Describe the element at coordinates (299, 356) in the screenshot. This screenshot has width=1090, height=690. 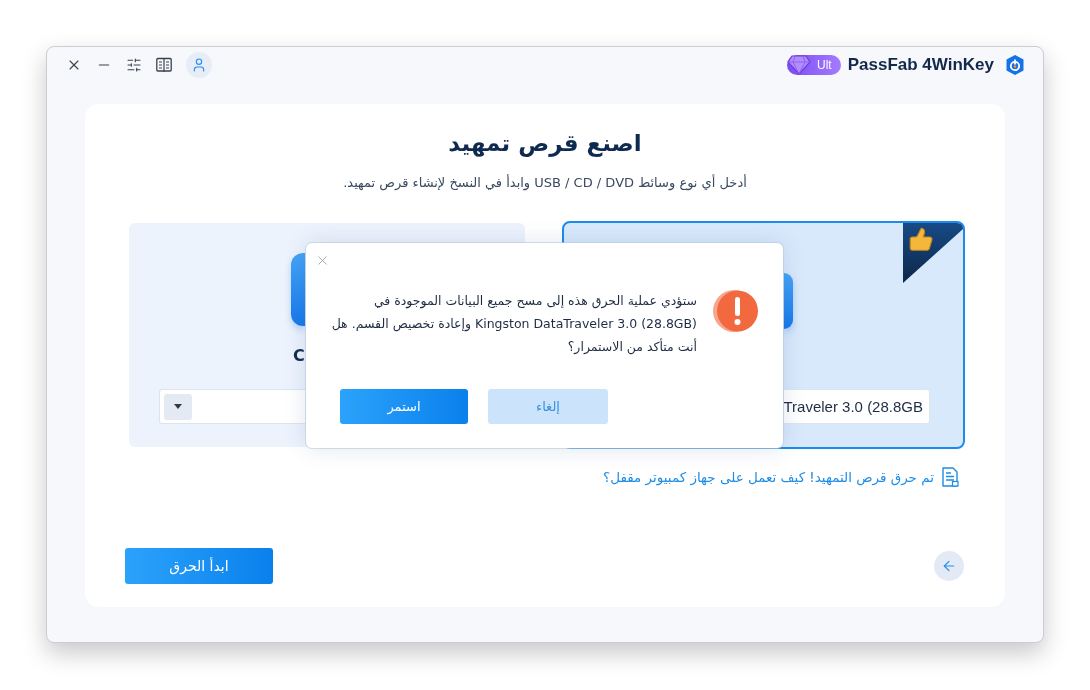
I see `media-label: C` at that location.